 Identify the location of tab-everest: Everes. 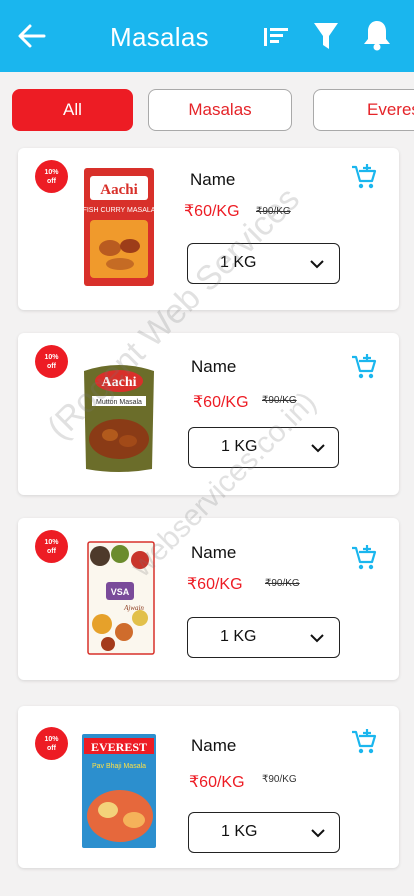
(363, 110).